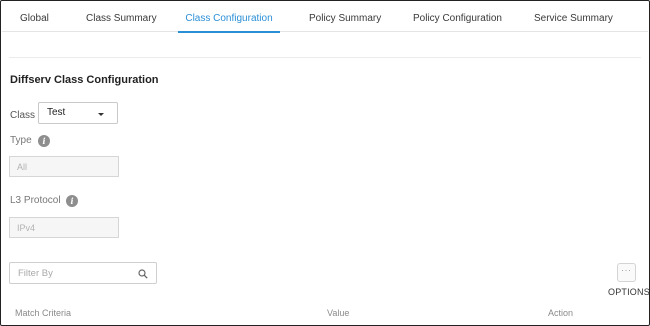  Describe the element at coordinates (101, 114) in the screenshot. I see `chevron-down-icon` at that location.